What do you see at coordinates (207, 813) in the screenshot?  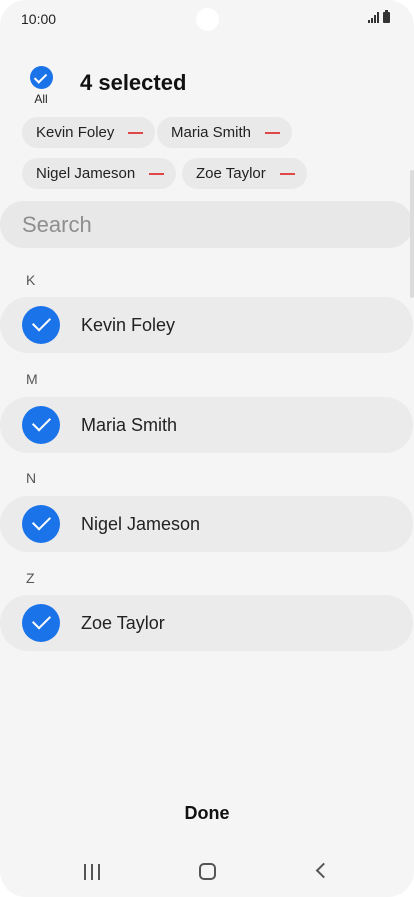 I see `done-button: Done` at bounding box center [207, 813].